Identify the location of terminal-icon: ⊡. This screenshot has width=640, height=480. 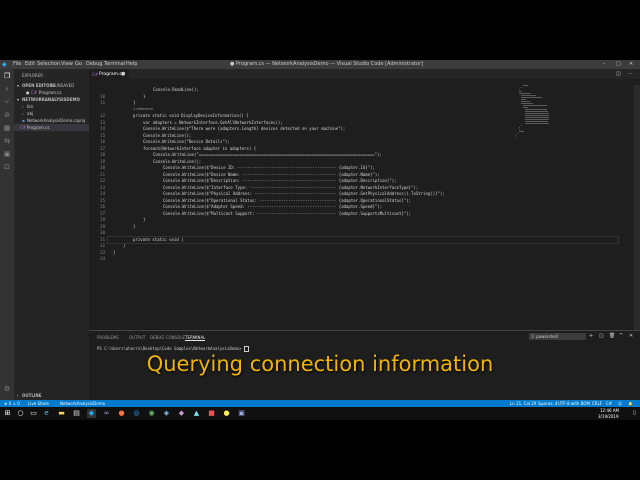
(7, 167).